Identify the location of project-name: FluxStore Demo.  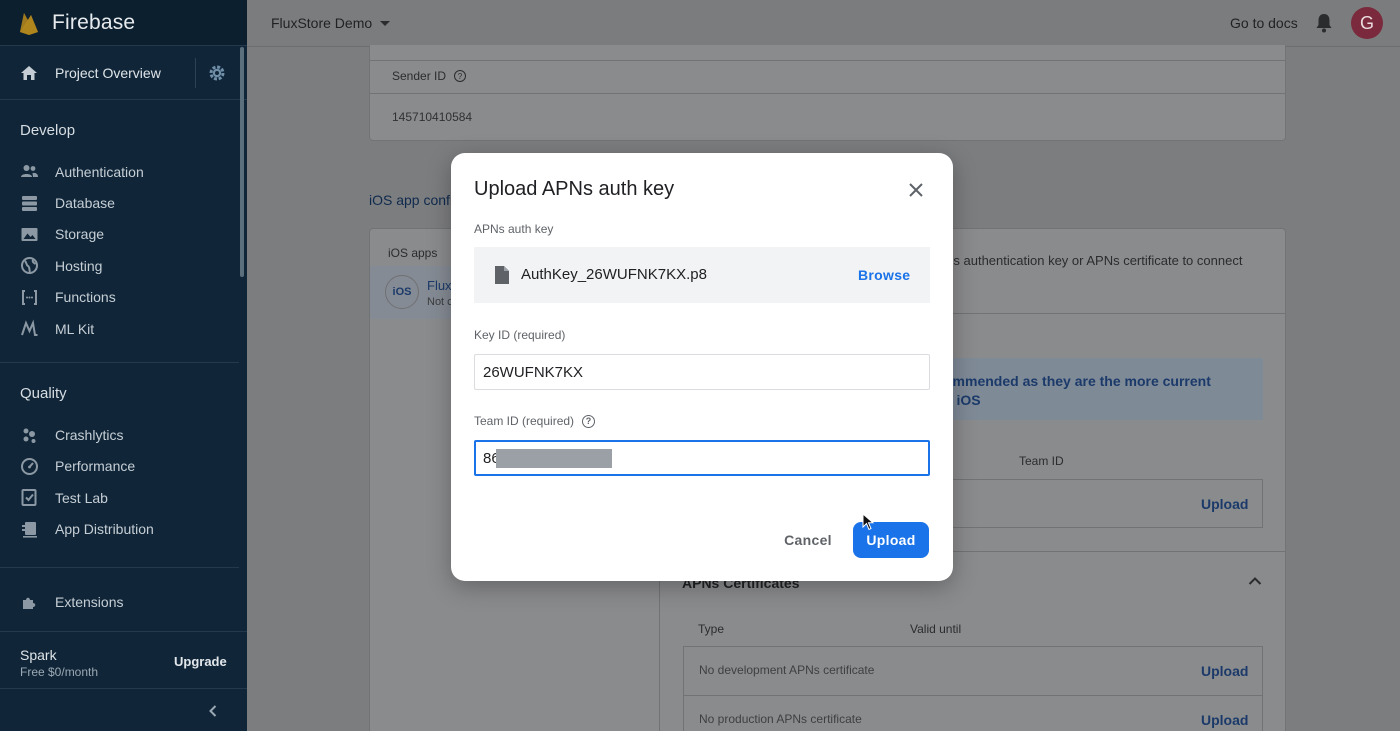
(322, 23).